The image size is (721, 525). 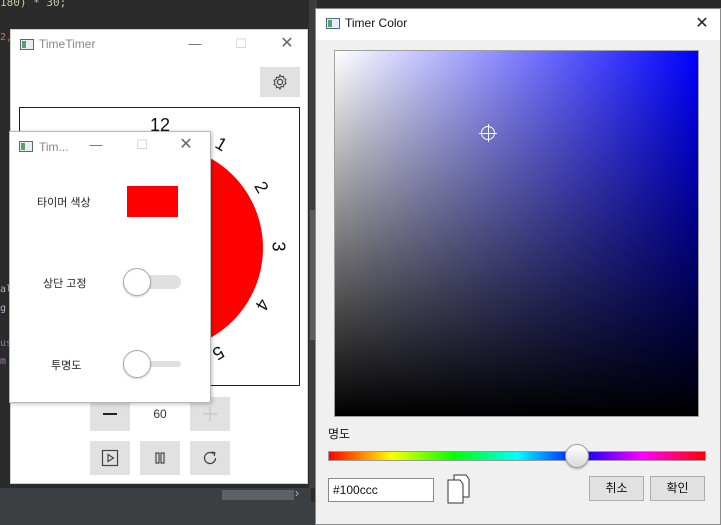 I want to click on timer-color-label: 타이머 색상, so click(x=64, y=203).